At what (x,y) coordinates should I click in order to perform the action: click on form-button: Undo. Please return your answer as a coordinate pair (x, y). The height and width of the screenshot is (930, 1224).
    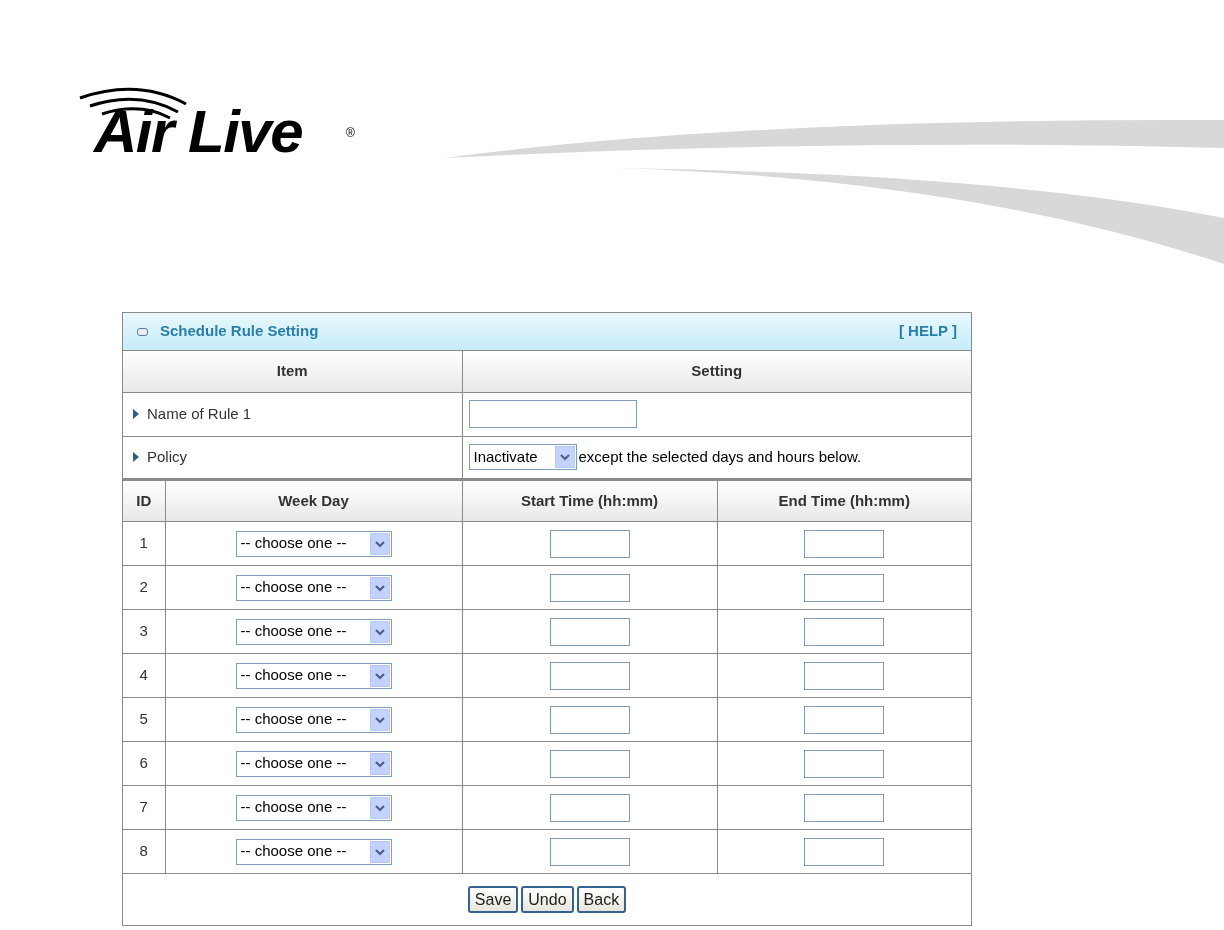
    Looking at the image, I should click on (547, 899).